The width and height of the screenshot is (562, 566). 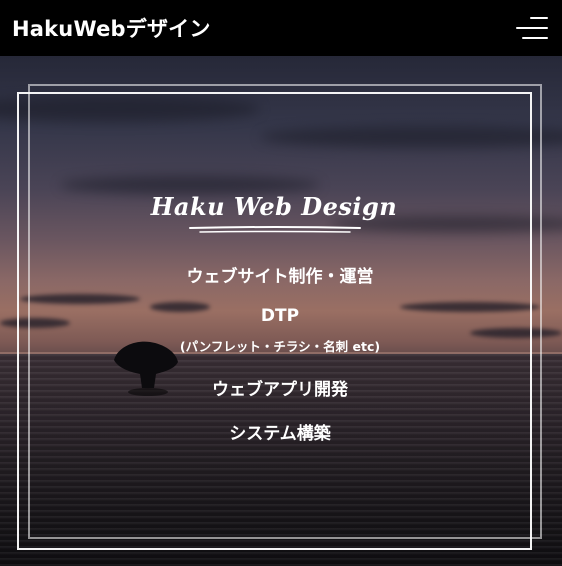 What do you see at coordinates (539, 18) in the screenshot?
I see `menu-line-top` at bounding box center [539, 18].